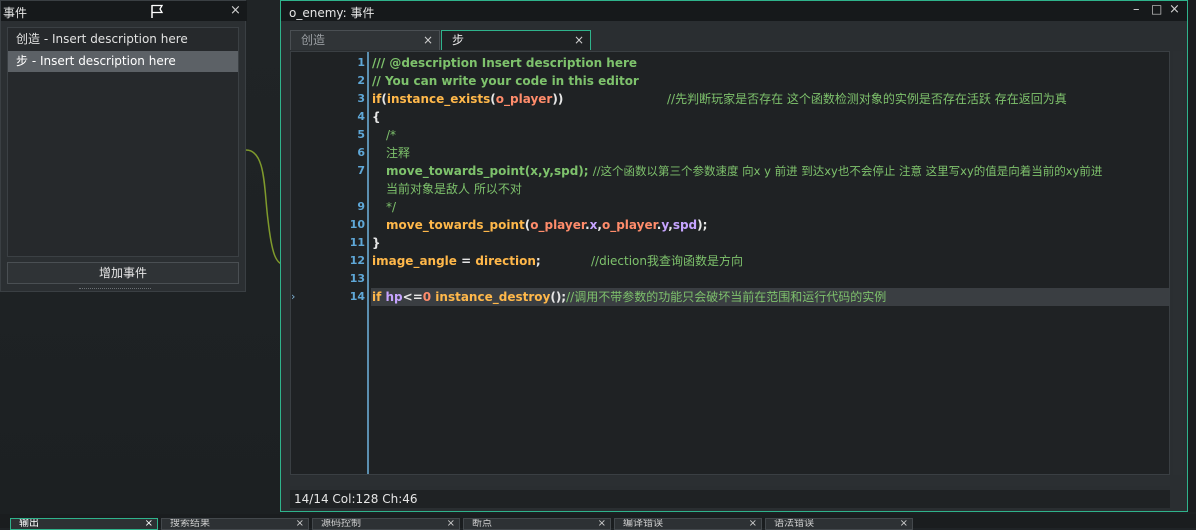 The height and width of the screenshot is (530, 1196). Describe the element at coordinates (341, 523) in the screenshot. I see `tab-label: 源码控制` at that location.